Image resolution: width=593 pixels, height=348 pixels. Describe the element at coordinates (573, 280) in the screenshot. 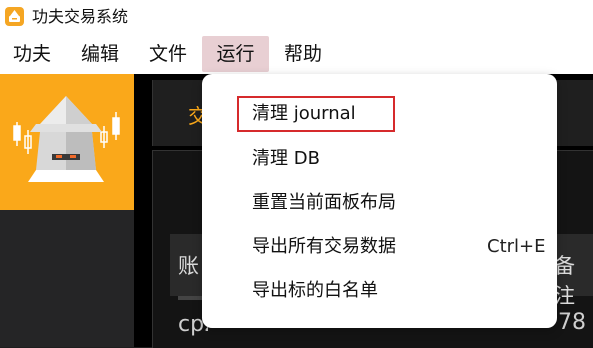

I see `column-header-remark: 备注` at that location.